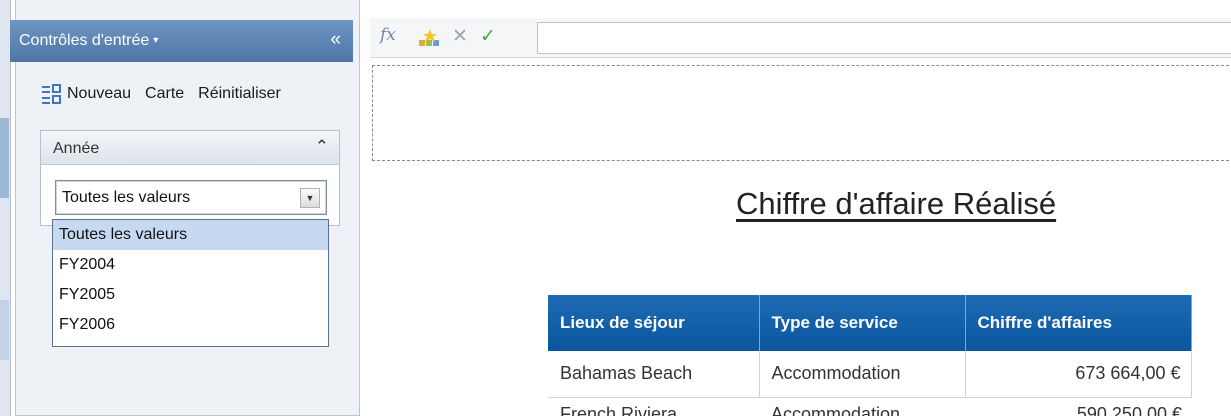 This screenshot has width=1231, height=416. What do you see at coordinates (190, 235) in the screenshot?
I see `dropdown-option: Toutes les valeurs` at bounding box center [190, 235].